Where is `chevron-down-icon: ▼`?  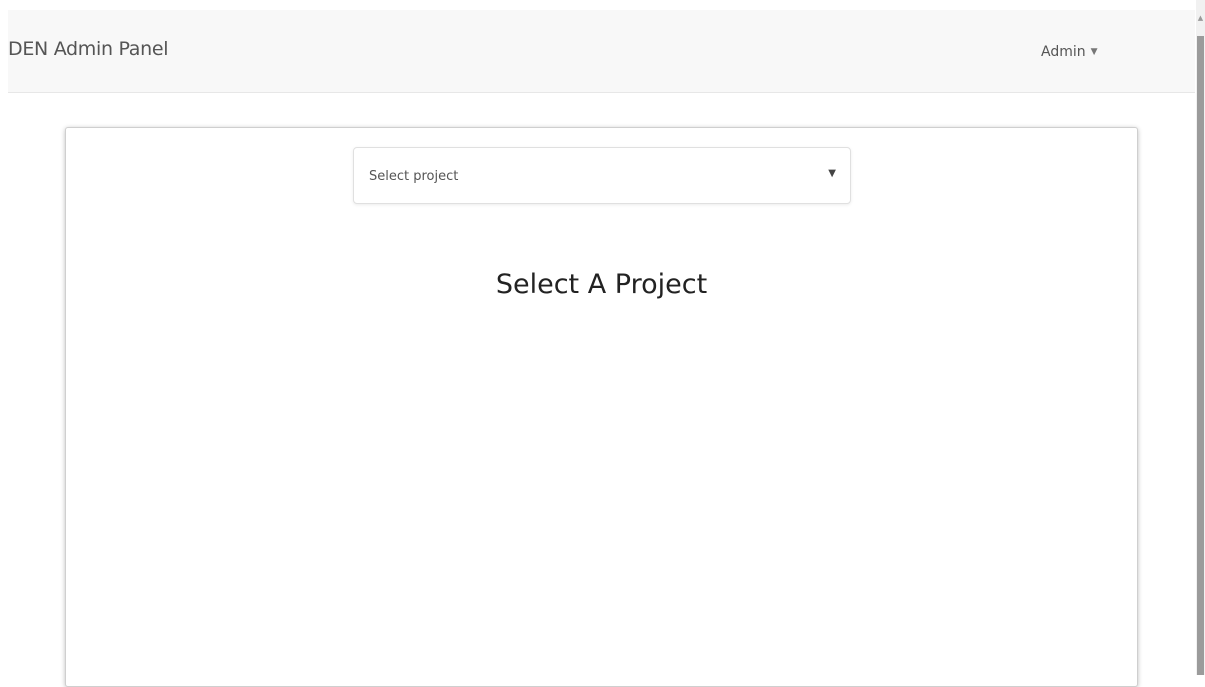 chevron-down-icon: ▼ is located at coordinates (832, 173).